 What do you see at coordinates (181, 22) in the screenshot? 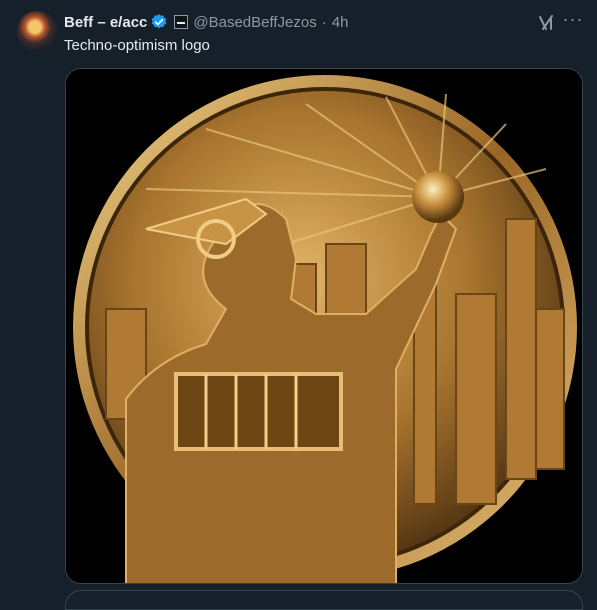
I see `affiliation-badge-icon` at bounding box center [181, 22].